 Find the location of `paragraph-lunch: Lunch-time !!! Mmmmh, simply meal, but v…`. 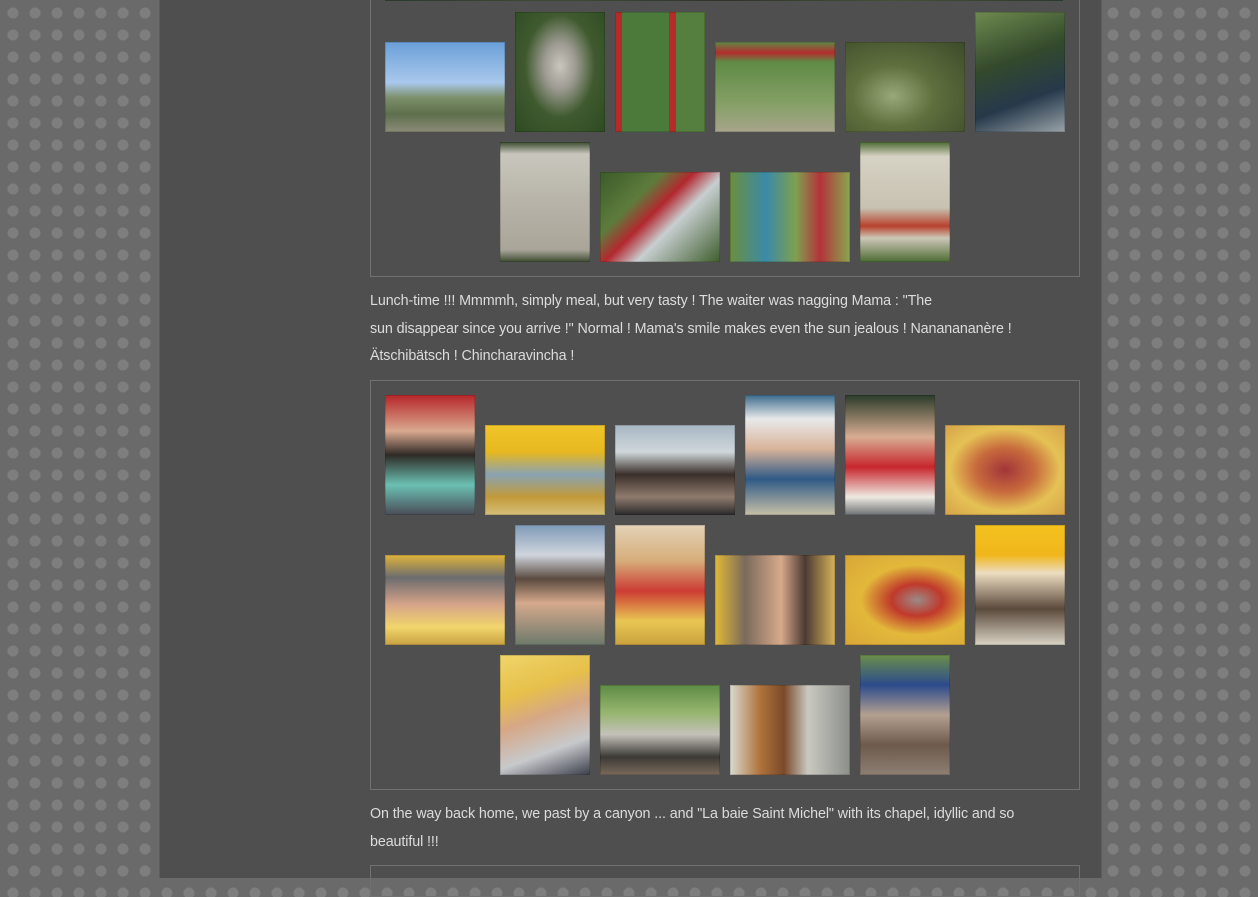

paragraph-lunch: Lunch-time !!! Mmmmh, simply meal, but v… is located at coordinates (726, 329).